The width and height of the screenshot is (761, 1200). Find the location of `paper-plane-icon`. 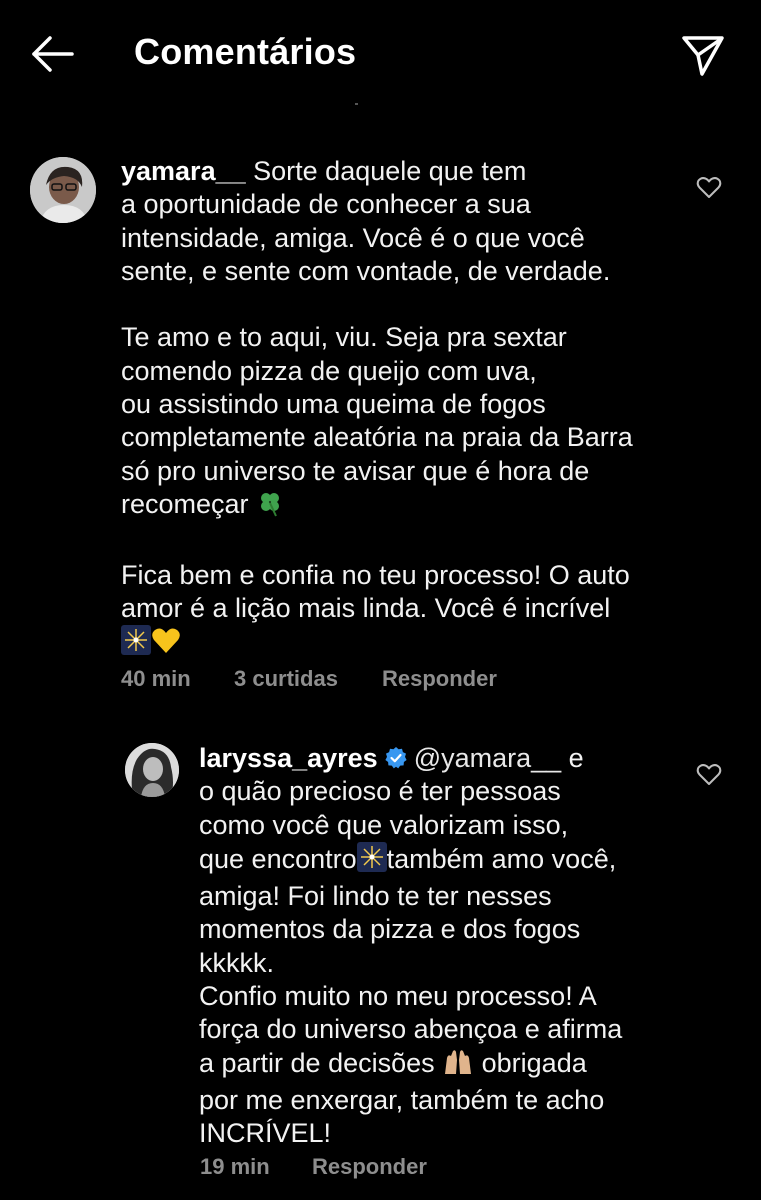

paper-plane-icon is located at coordinates (703, 56).